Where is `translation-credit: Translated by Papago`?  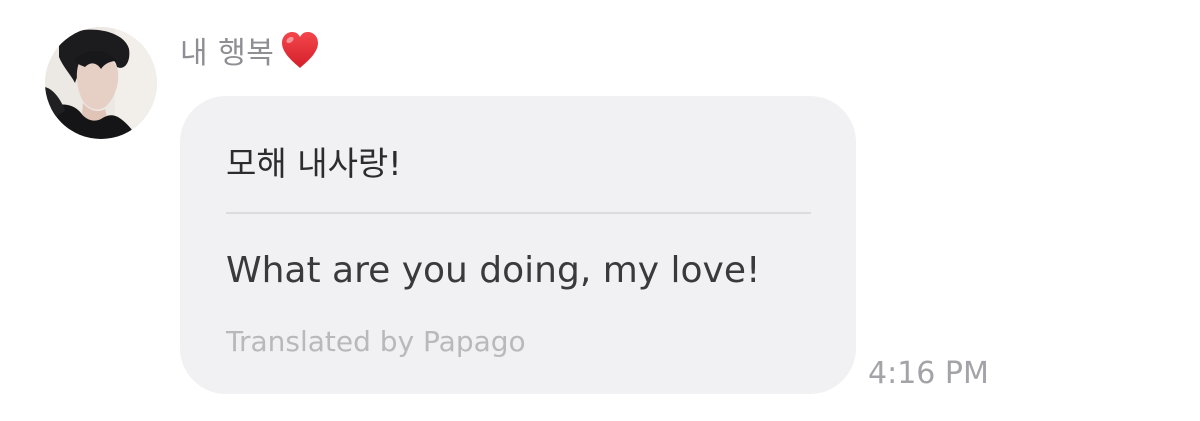
translation-credit: Translated by Papago is located at coordinates (376, 341).